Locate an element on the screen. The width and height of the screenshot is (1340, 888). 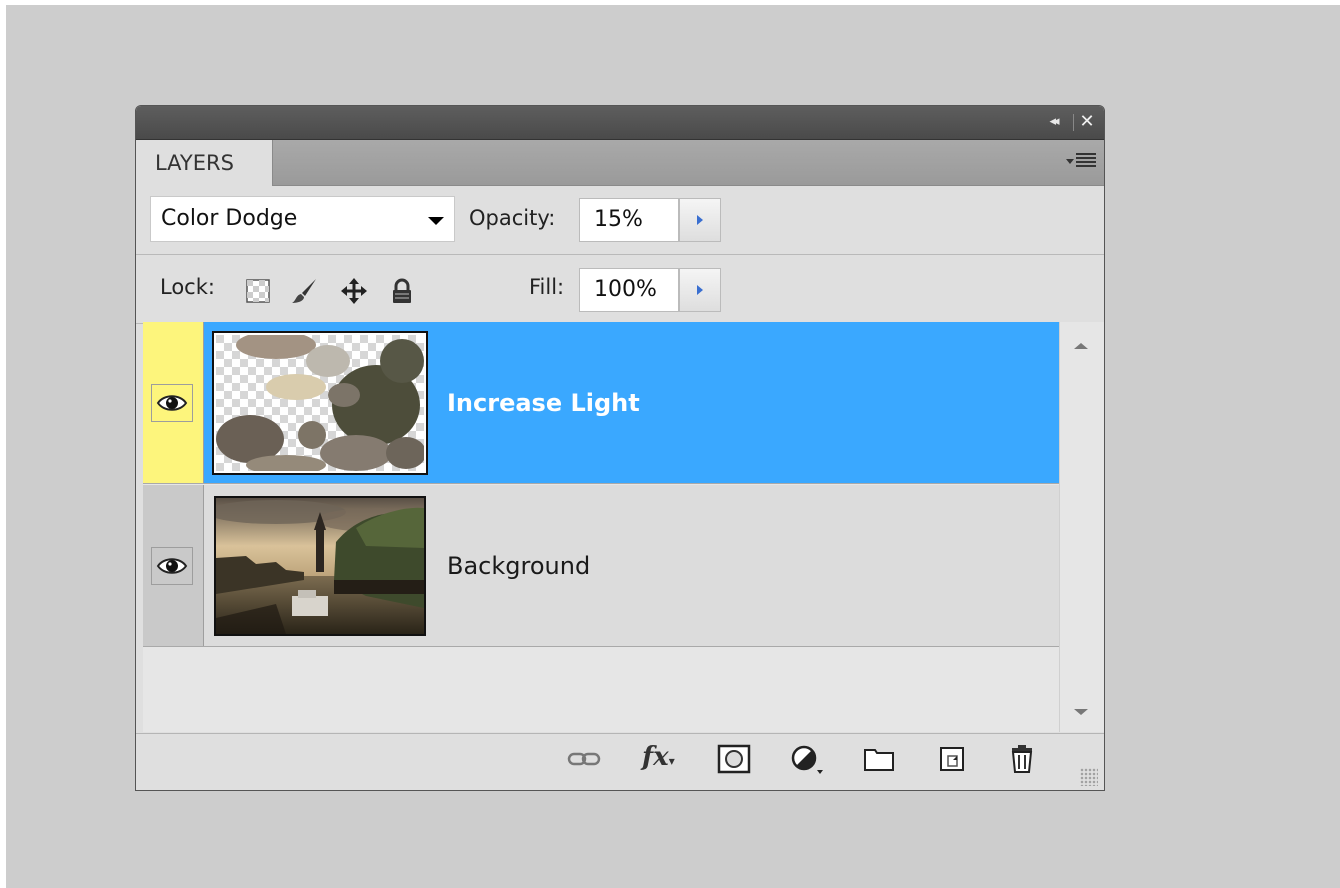
layer-name: Increase Light is located at coordinates (543, 403).